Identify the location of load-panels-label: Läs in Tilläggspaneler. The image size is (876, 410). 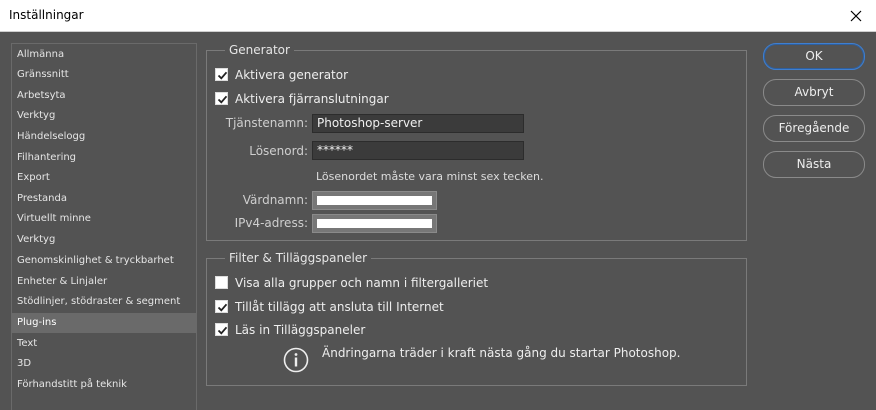
(300, 330).